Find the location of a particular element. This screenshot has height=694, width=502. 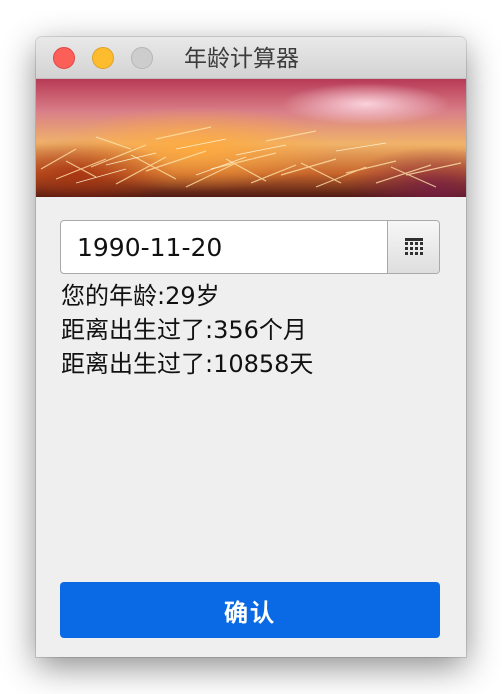

title-bar: 年龄计算器 is located at coordinates (251, 58).